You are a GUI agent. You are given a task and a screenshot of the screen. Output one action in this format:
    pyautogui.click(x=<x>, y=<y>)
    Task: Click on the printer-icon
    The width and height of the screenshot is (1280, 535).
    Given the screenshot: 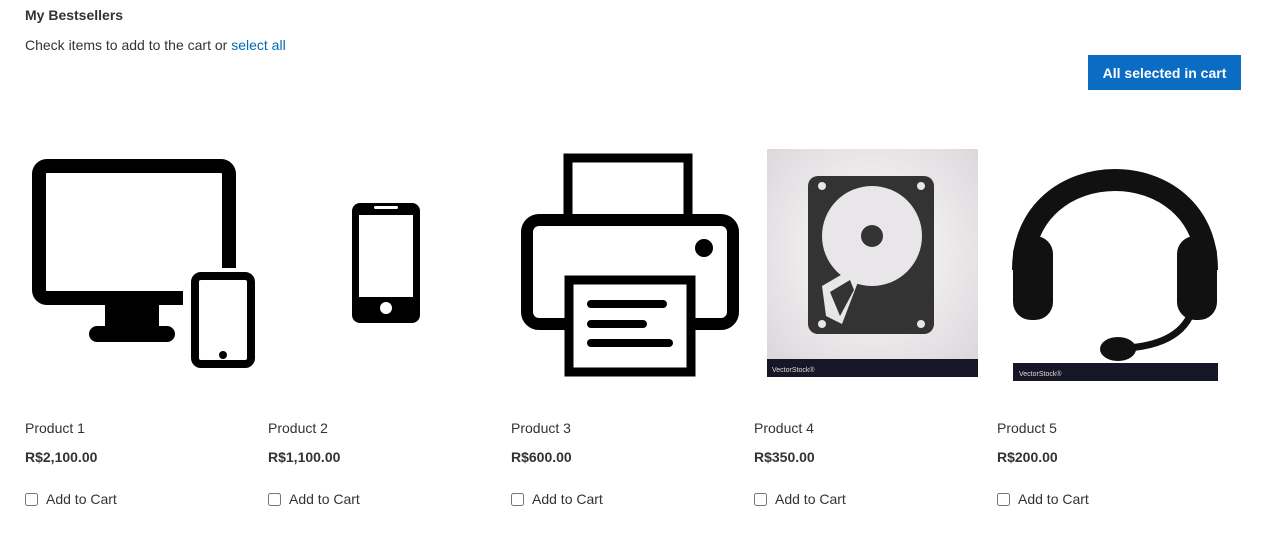 What is the action you would take?
    pyautogui.click(x=630, y=265)
    